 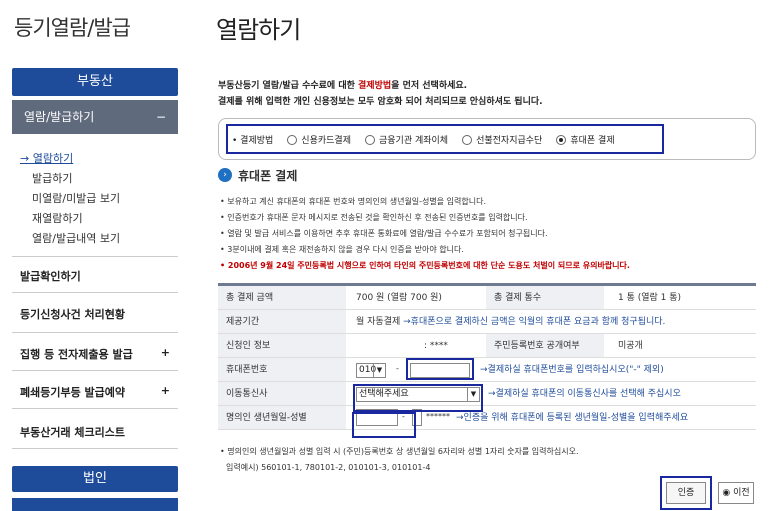 I want to click on form-row: 신청인 정보 : **** 주민등록번호 공개여부 미공개, so click(x=487, y=346).